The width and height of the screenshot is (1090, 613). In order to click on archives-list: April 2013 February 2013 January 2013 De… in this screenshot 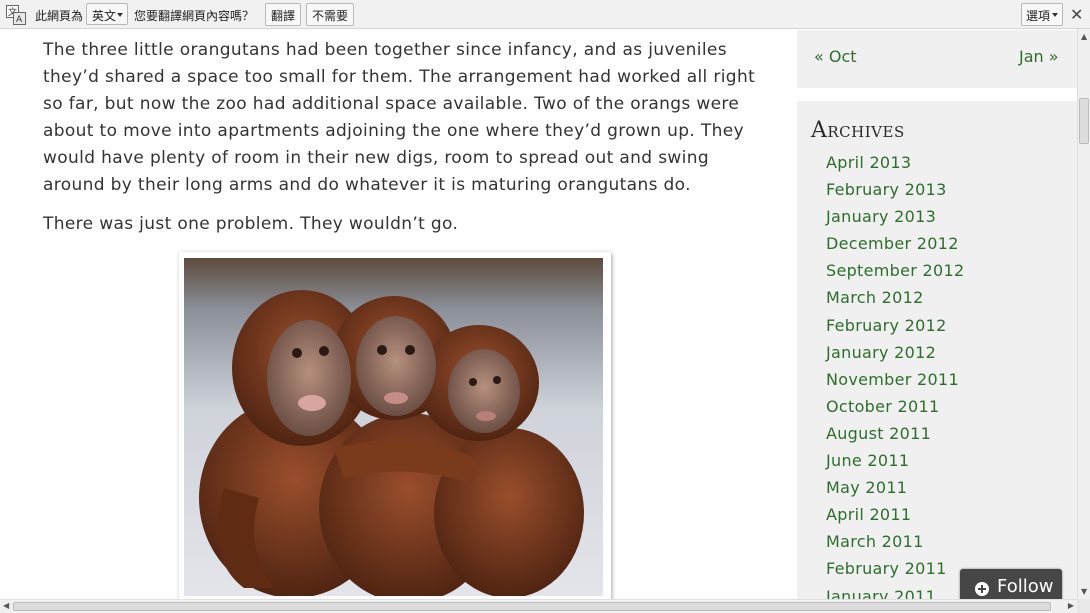, I will do `click(895, 381)`.